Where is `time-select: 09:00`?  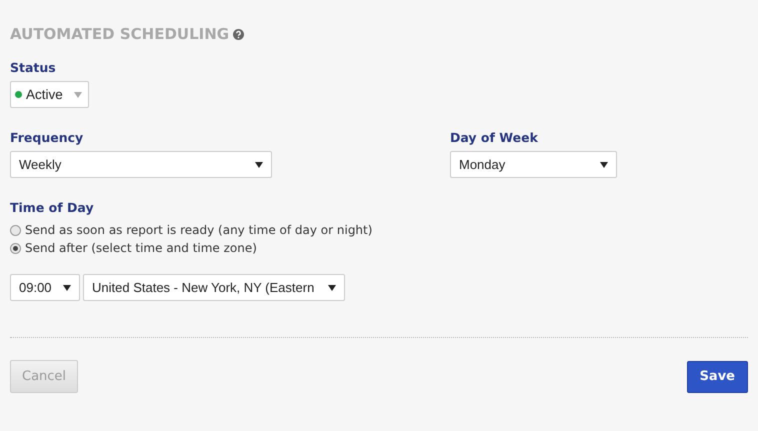 time-select: 09:00 is located at coordinates (45, 287).